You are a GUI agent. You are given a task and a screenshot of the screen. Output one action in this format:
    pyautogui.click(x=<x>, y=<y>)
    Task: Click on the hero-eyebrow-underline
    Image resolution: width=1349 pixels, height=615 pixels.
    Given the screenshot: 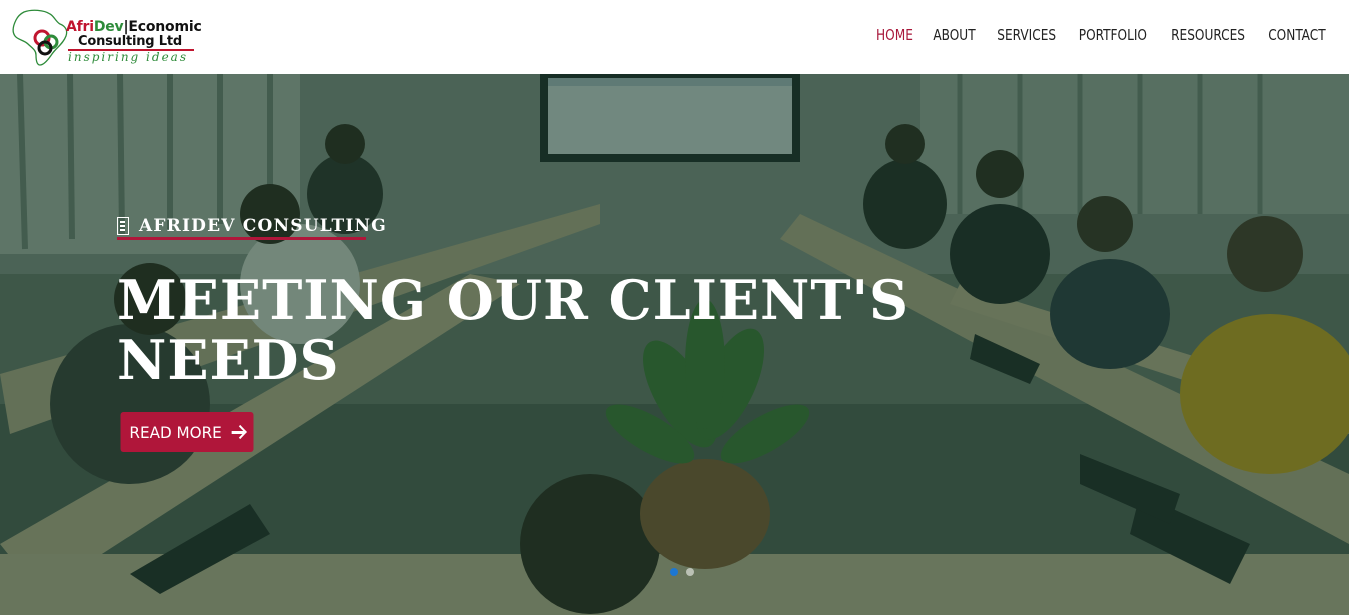 What is the action you would take?
    pyautogui.click(x=241, y=238)
    